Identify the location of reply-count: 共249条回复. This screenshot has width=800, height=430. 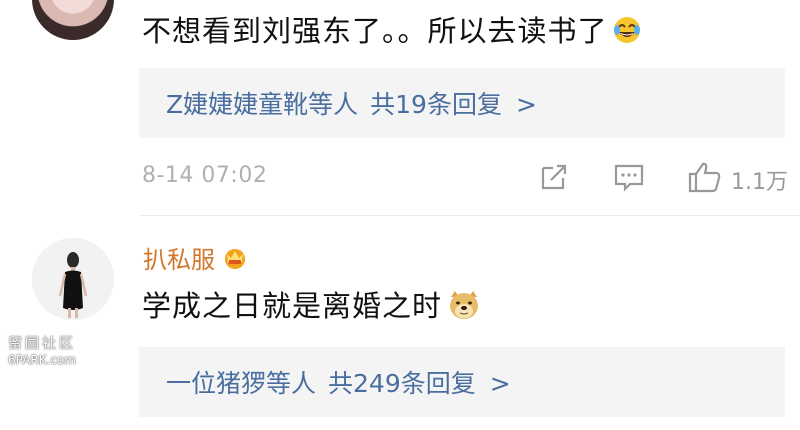
(402, 383).